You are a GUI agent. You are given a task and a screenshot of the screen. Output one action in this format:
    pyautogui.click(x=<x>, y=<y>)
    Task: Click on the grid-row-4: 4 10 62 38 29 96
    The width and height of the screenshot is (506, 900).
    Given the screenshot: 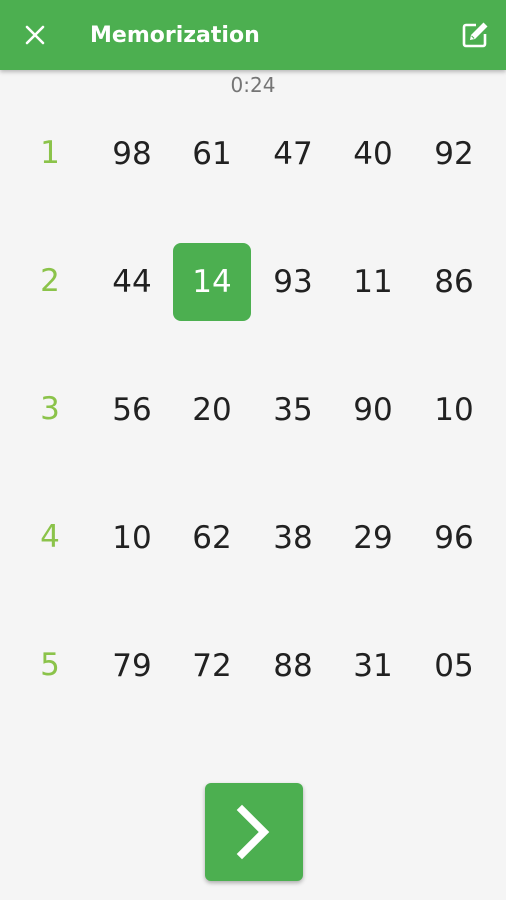 What is the action you would take?
    pyautogui.click(x=253, y=537)
    